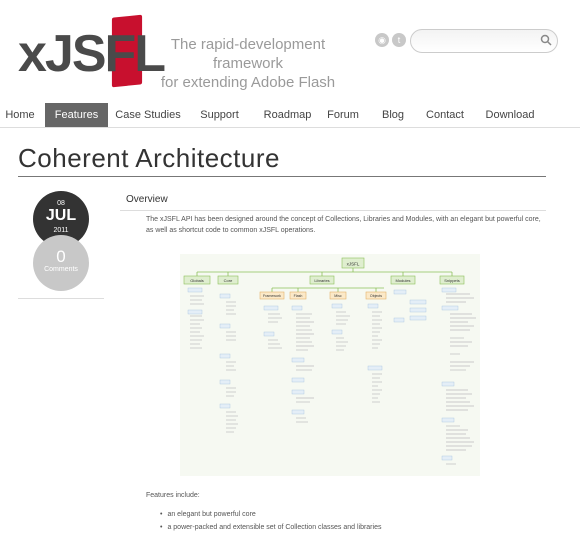  I want to click on comment-count: 0, so click(61, 256).